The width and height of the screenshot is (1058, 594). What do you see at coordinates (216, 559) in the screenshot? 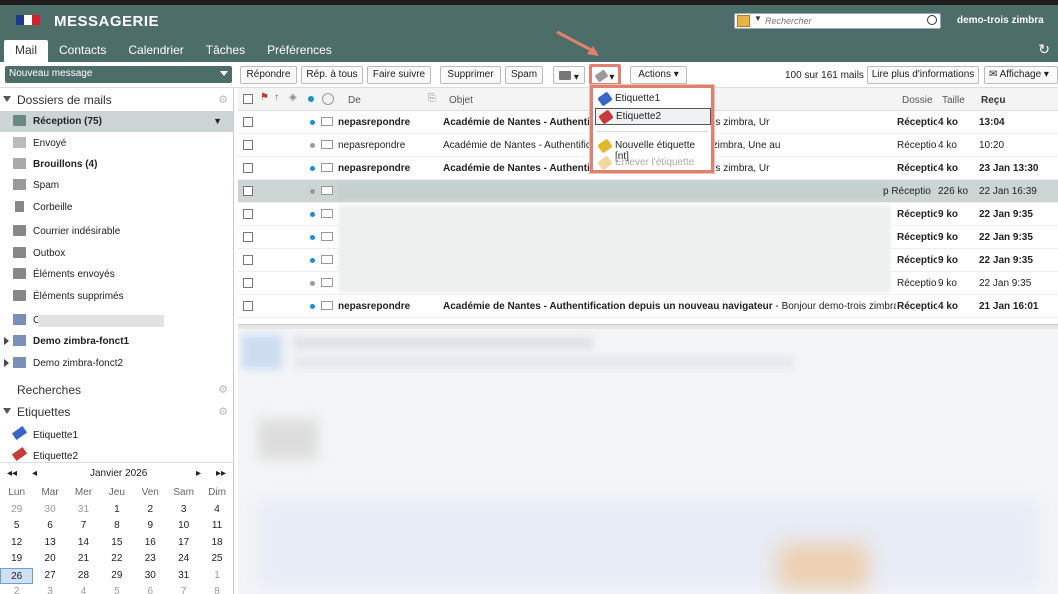
I see `calendar-day: 25` at bounding box center [216, 559].